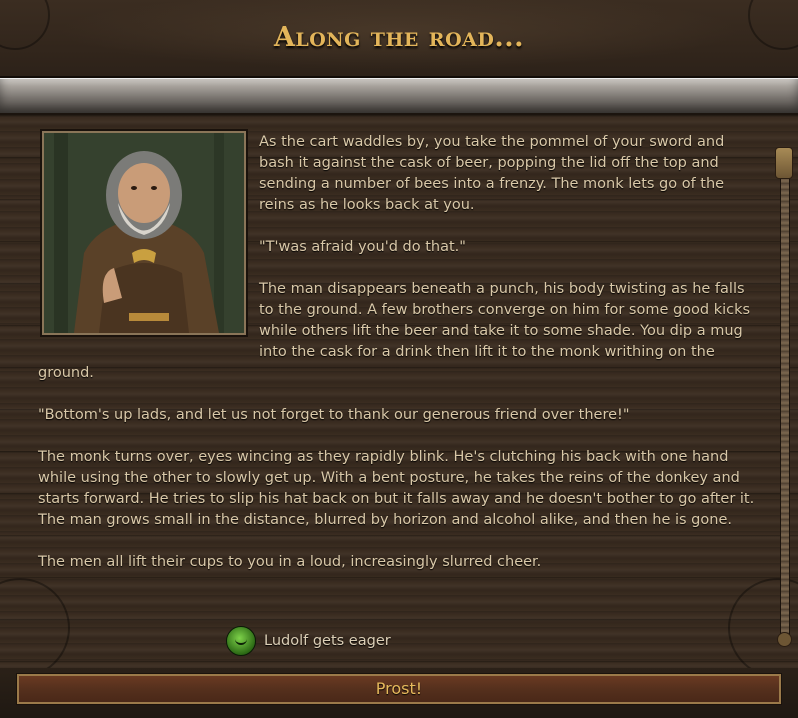 This screenshot has height=718, width=798. Describe the element at coordinates (399, 97) in the screenshot. I see `stone-banner` at that location.